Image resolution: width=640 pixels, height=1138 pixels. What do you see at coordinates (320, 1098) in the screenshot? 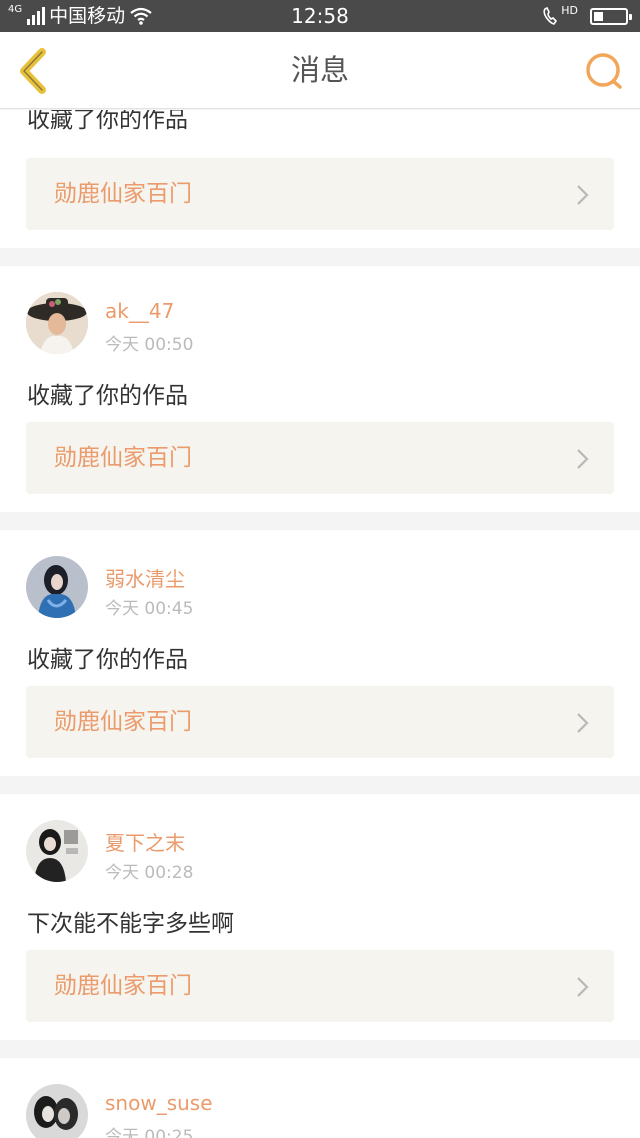
I see `message-card: snow_suse 今天 00:25` at bounding box center [320, 1098].